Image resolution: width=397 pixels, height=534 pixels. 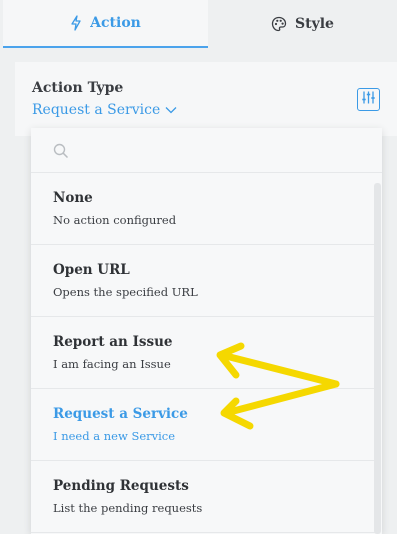 I want to click on sliders-icon, so click(x=368, y=99).